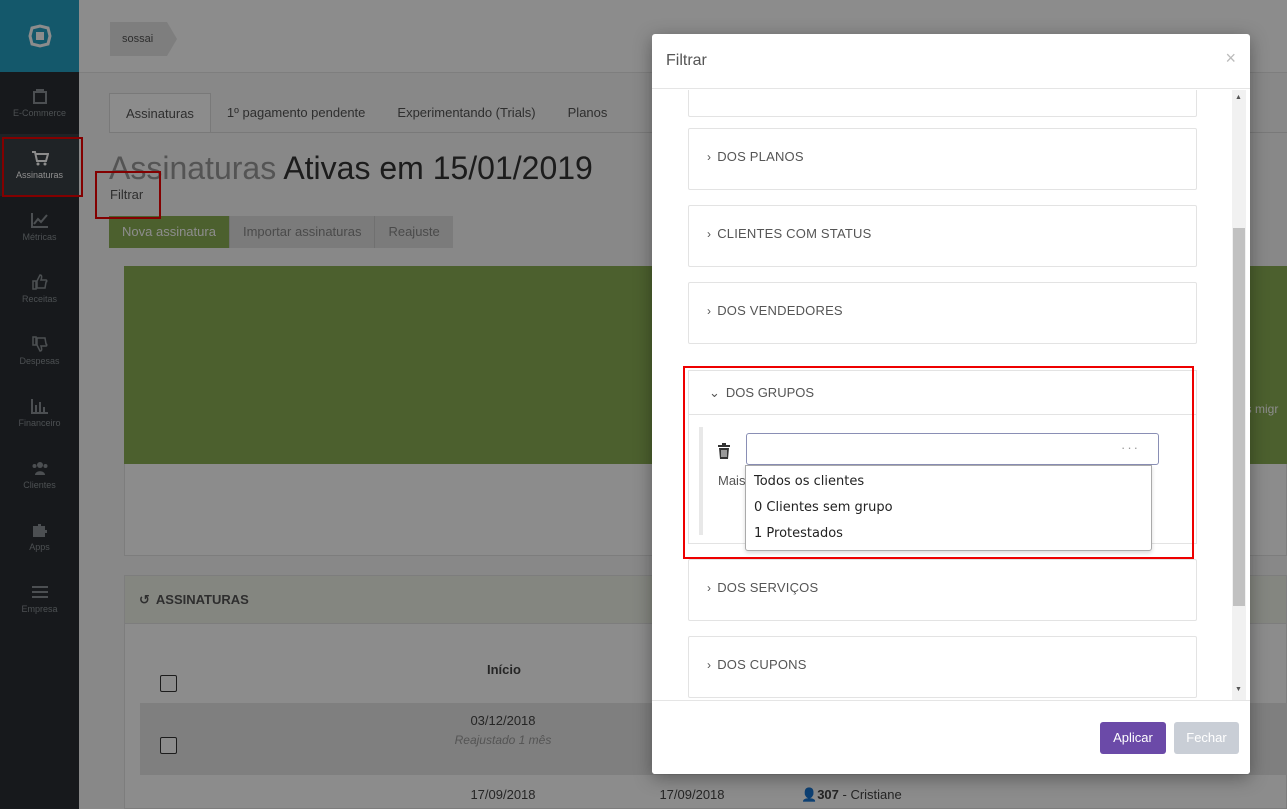 The height and width of the screenshot is (809, 1287). What do you see at coordinates (948, 534) in the screenshot?
I see `dropdown-option: 1 Protestados` at bounding box center [948, 534].